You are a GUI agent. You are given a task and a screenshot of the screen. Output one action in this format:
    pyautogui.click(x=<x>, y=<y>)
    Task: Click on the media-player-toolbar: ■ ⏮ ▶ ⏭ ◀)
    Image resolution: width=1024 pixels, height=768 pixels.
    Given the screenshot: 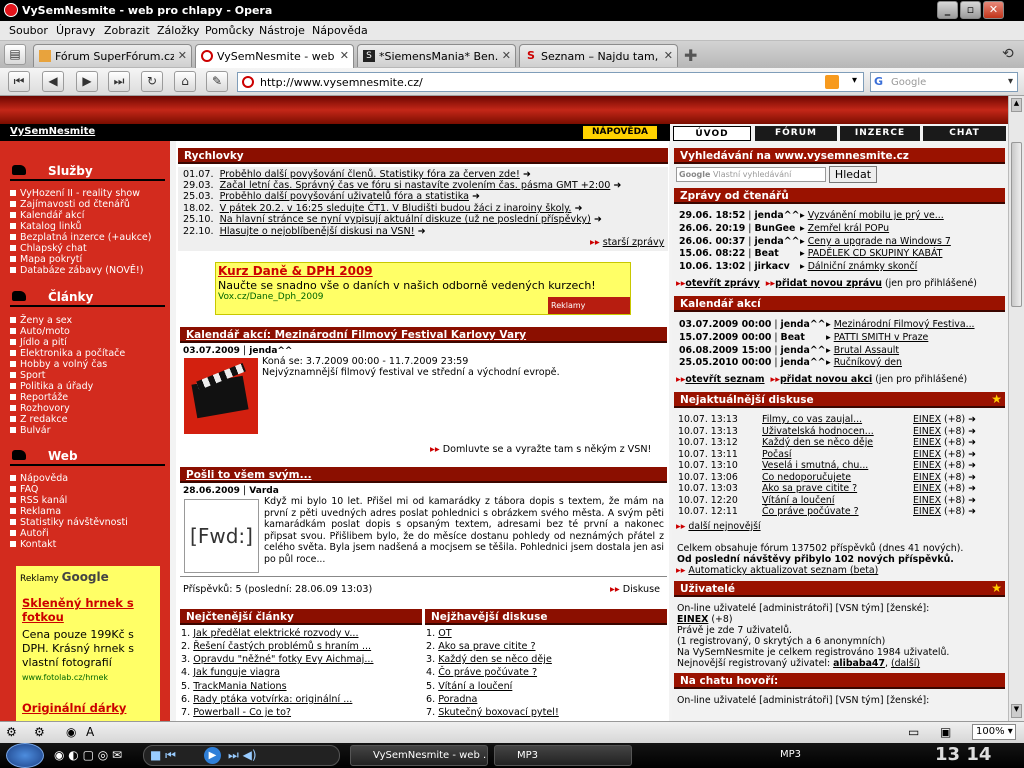 What is the action you would take?
    pyautogui.click(x=241, y=755)
    